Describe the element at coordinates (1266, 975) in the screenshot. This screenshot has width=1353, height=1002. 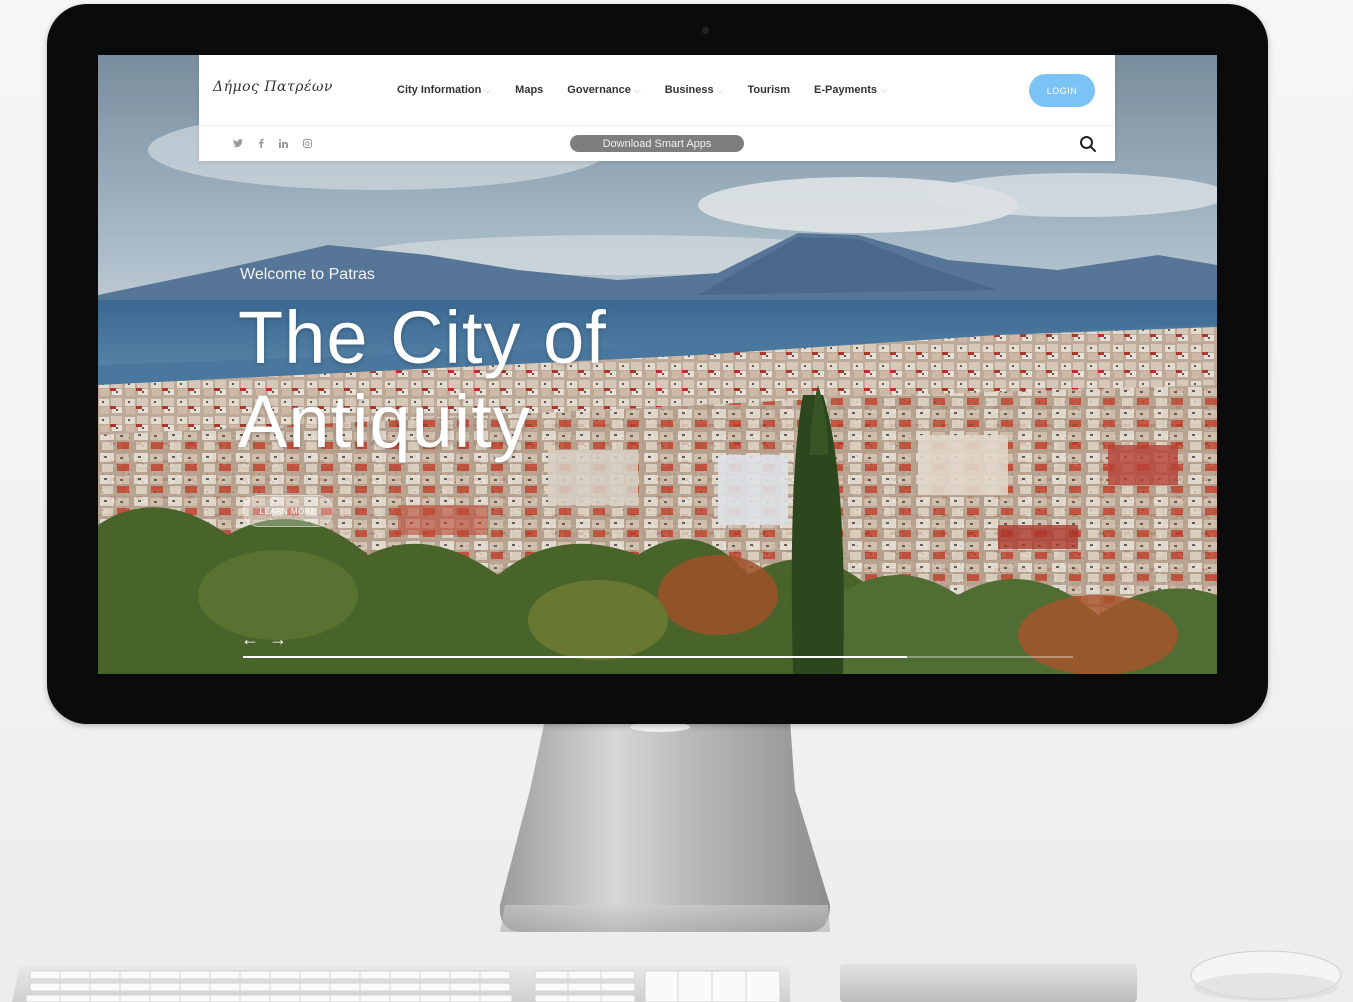
I see `mouse` at that location.